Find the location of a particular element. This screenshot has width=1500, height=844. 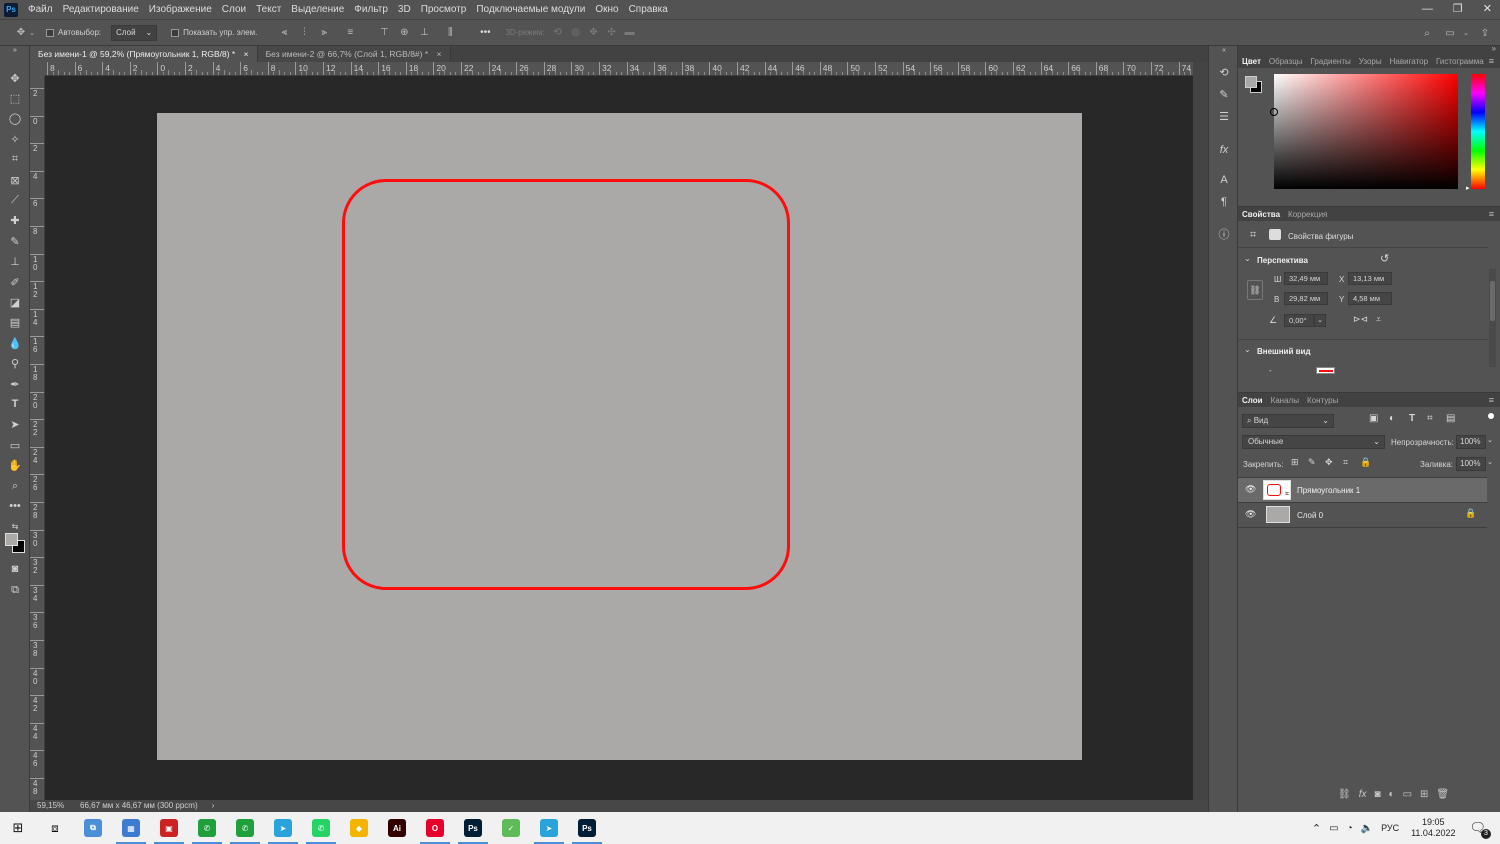

frame-tool-icon: ⊠ is located at coordinates (15, 180).